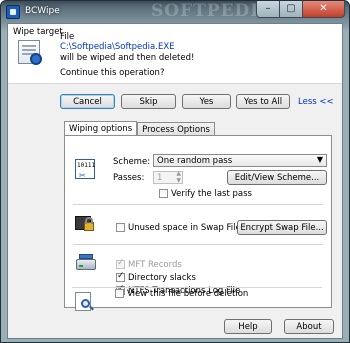 This screenshot has height=343, width=350. Describe the element at coordinates (85, 303) in the screenshot. I see `view-file-magnifier-icon` at that location.